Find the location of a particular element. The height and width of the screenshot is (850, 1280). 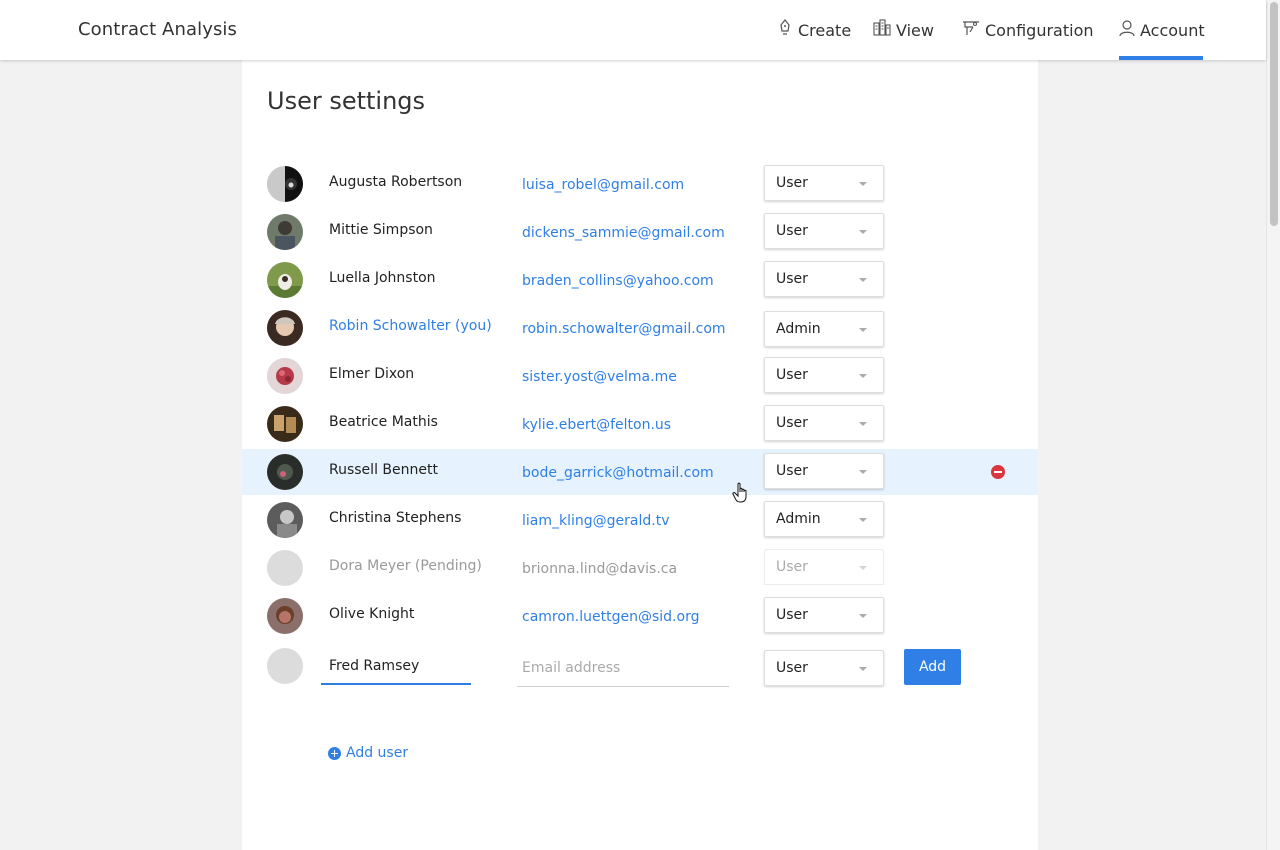

user-name: Robin Schowalter (you) is located at coordinates (410, 326).